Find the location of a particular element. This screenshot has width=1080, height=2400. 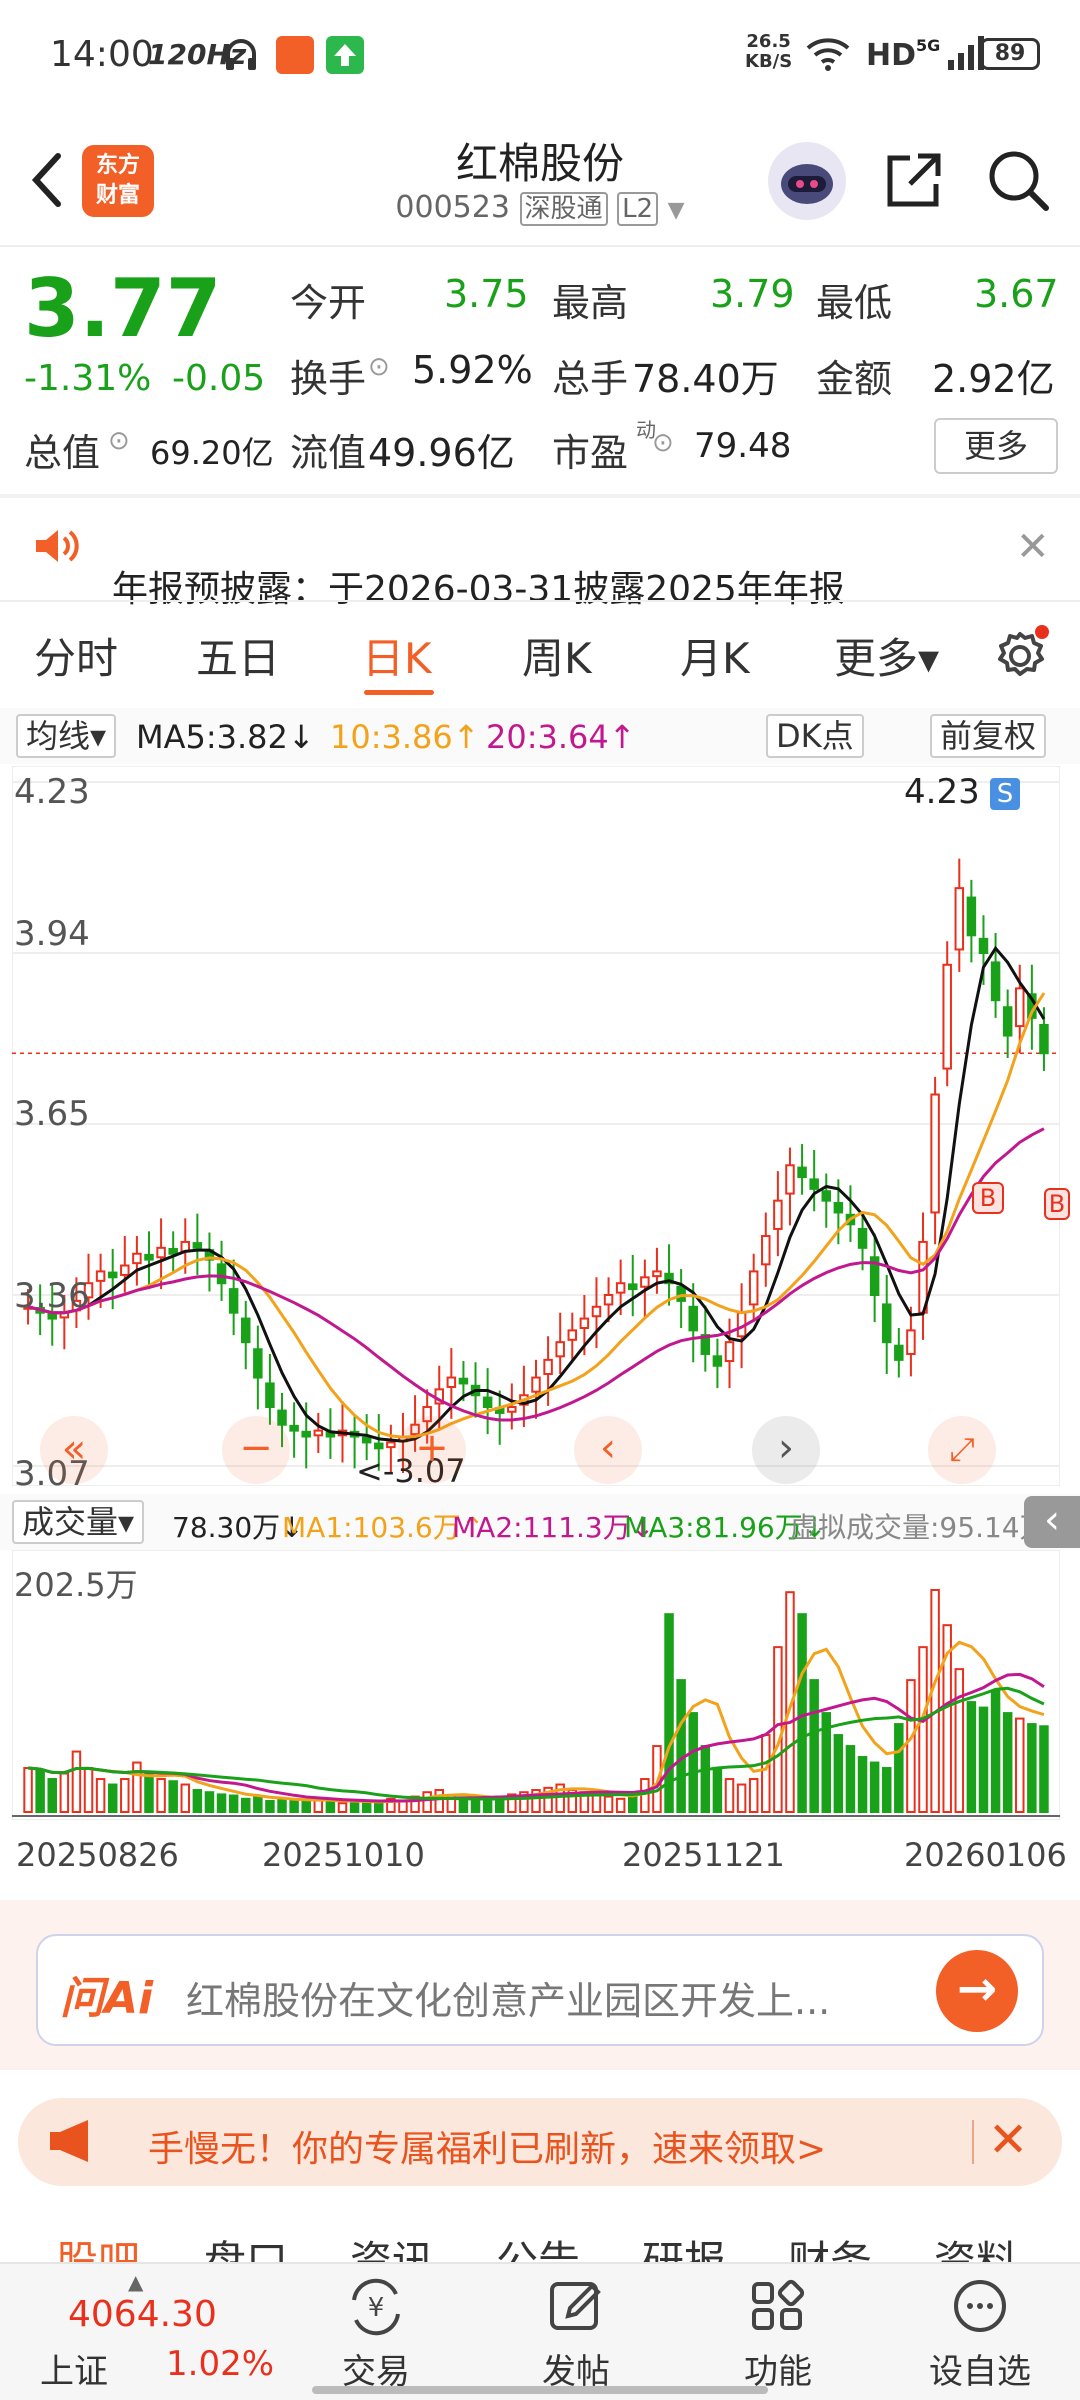

volume-chart is located at coordinates (536, 1685).